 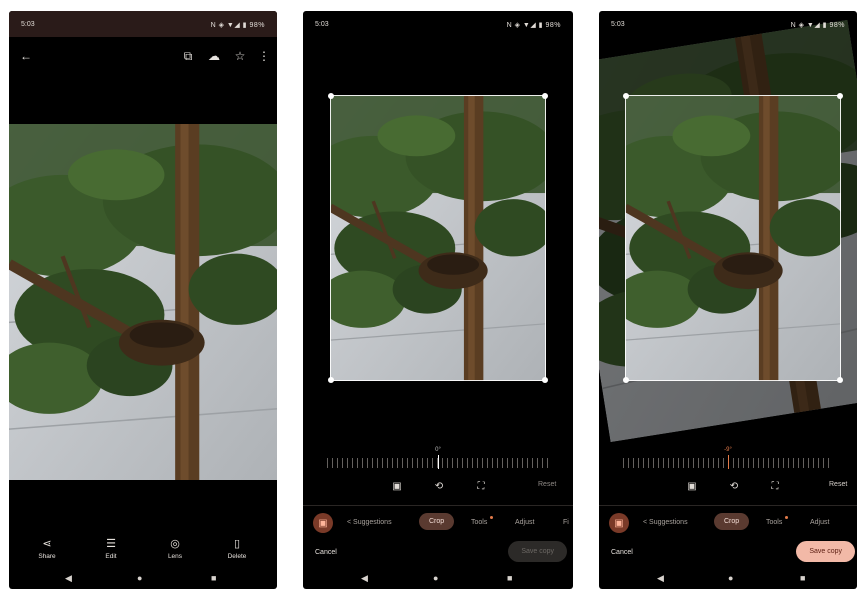 What do you see at coordinates (111, 544) in the screenshot?
I see `tune-icon: ☰` at bounding box center [111, 544].